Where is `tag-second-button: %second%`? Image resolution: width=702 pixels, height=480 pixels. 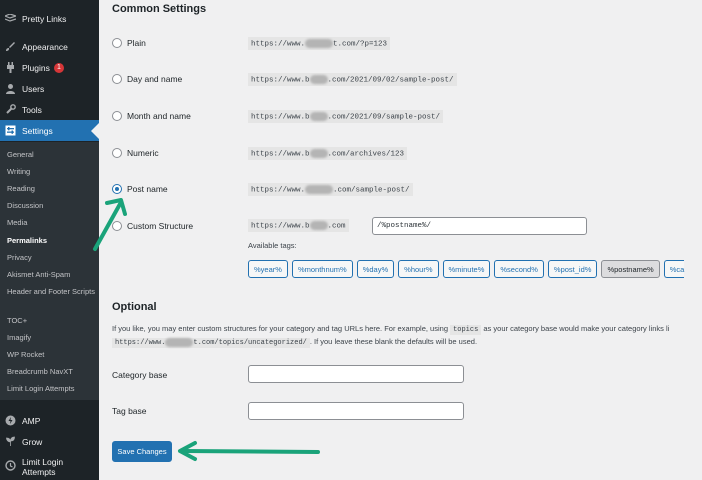 tag-second-button: %second% is located at coordinates (519, 269).